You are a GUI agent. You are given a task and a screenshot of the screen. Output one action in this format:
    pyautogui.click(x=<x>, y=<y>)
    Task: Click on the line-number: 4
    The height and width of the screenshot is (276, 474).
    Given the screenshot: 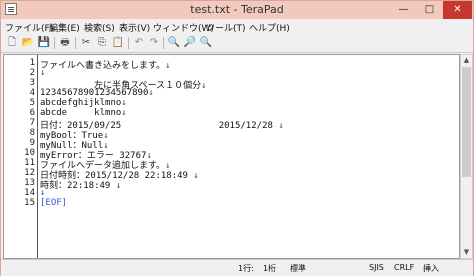 What is the action you would take?
    pyautogui.click(x=32, y=93)
    